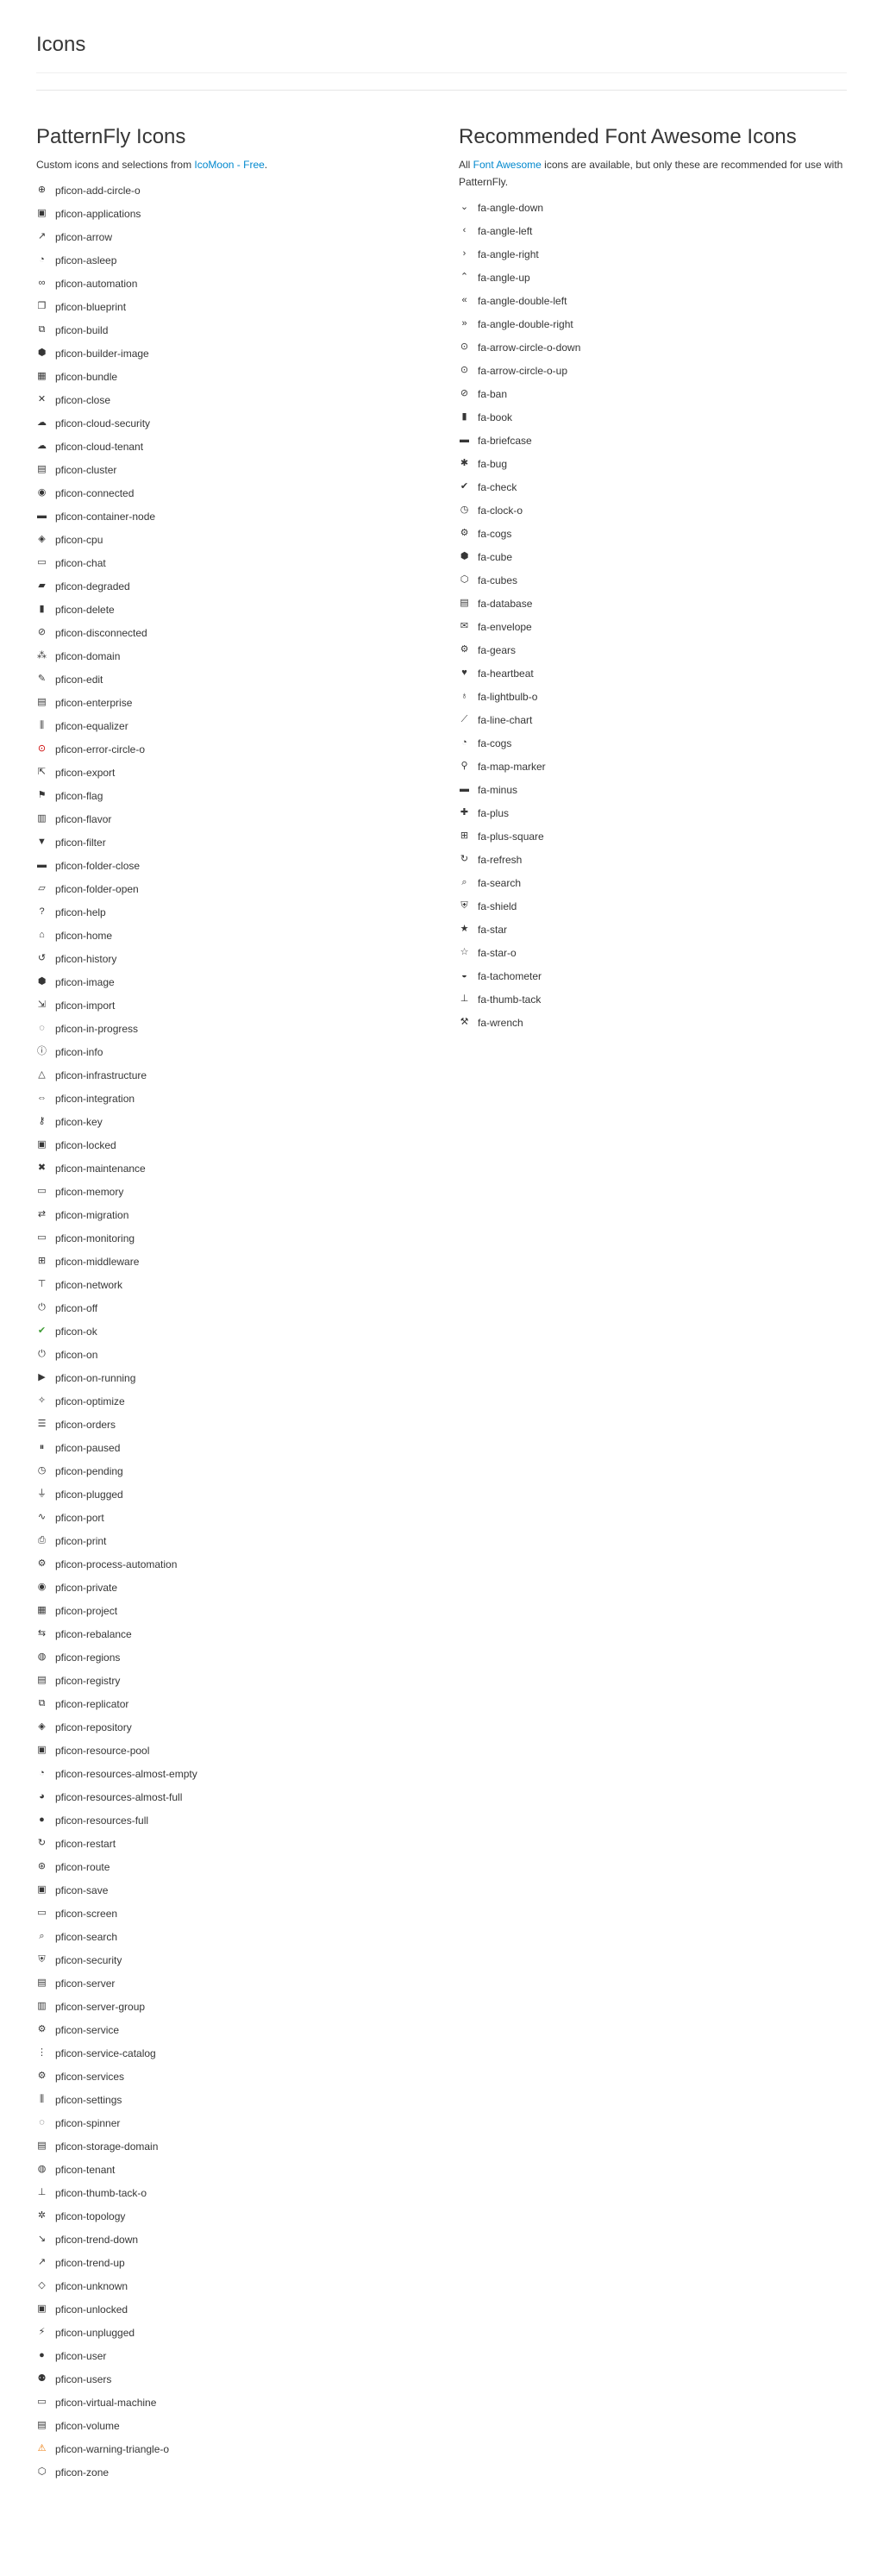 This screenshot has height=2576, width=883. Describe the element at coordinates (42, 585) in the screenshot. I see `pficon-degraded-icon: ▰` at that location.